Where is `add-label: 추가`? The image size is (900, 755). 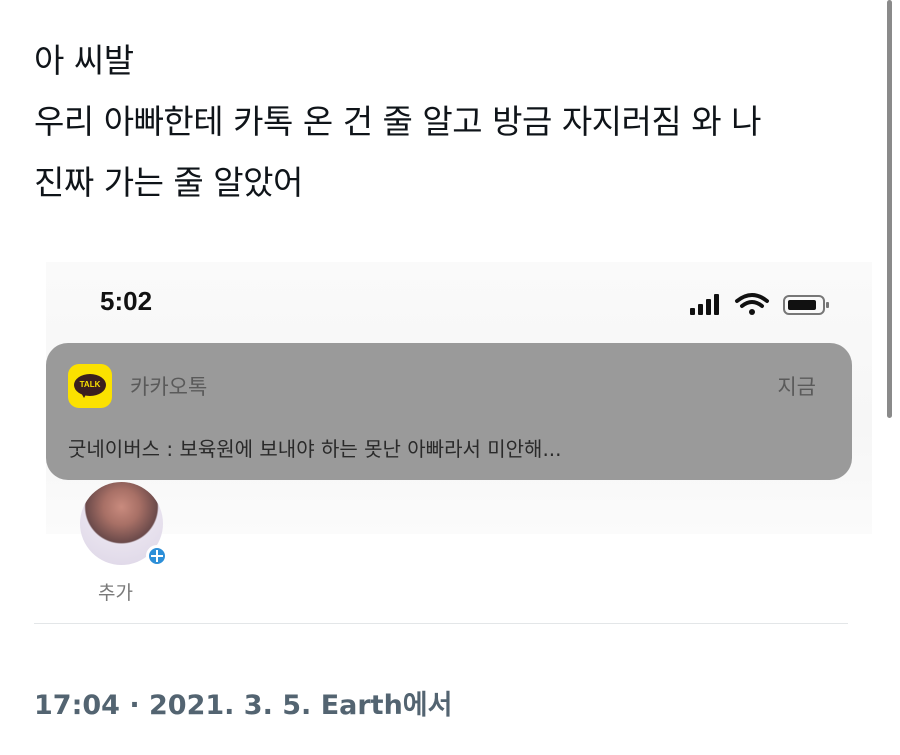 add-label: 추가 is located at coordinates (115, 593).